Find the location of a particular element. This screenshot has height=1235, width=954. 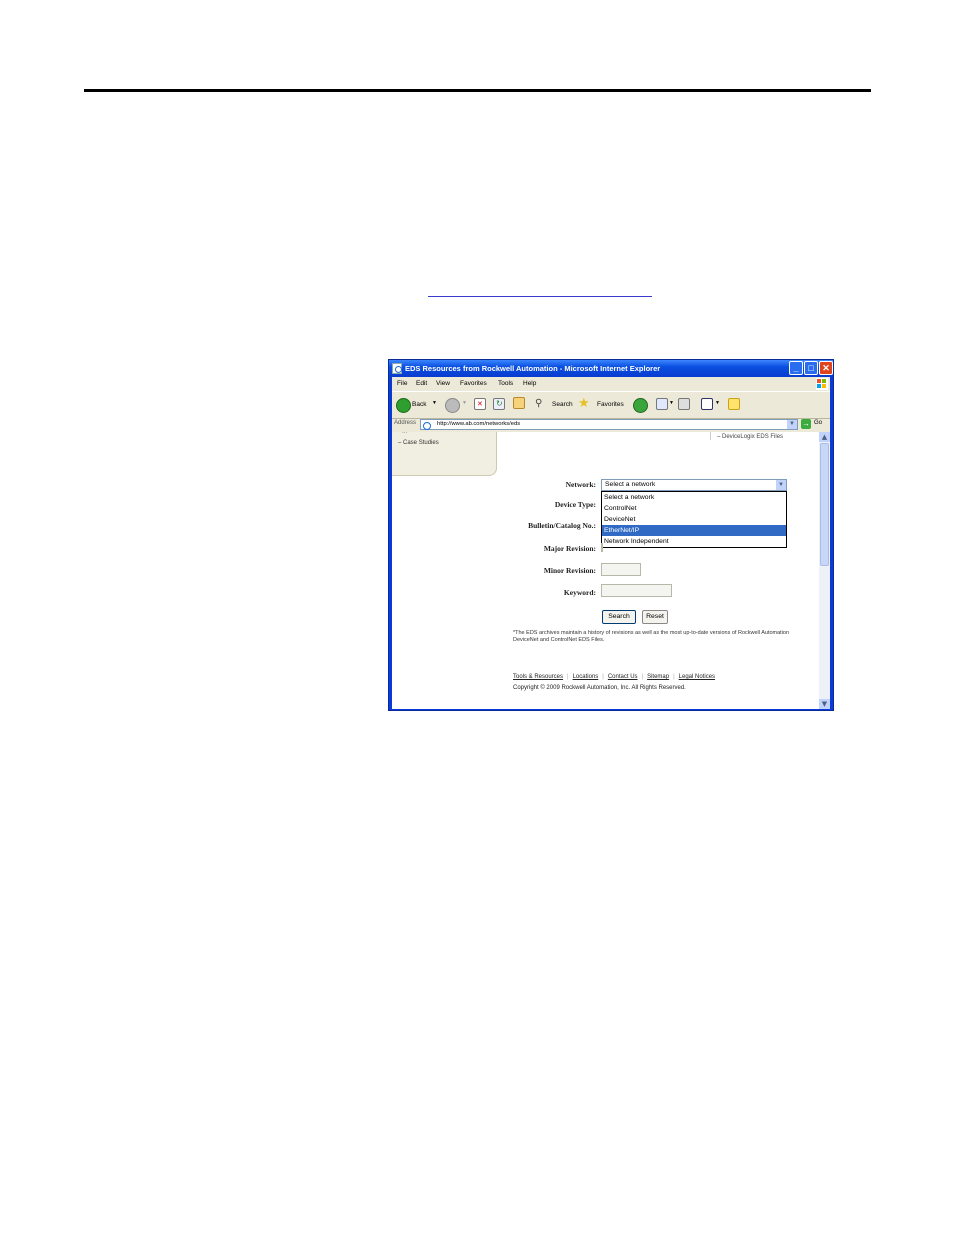

devicelogix-link: – DeviceLogix EDS Files is located at coordinates (750, 437).